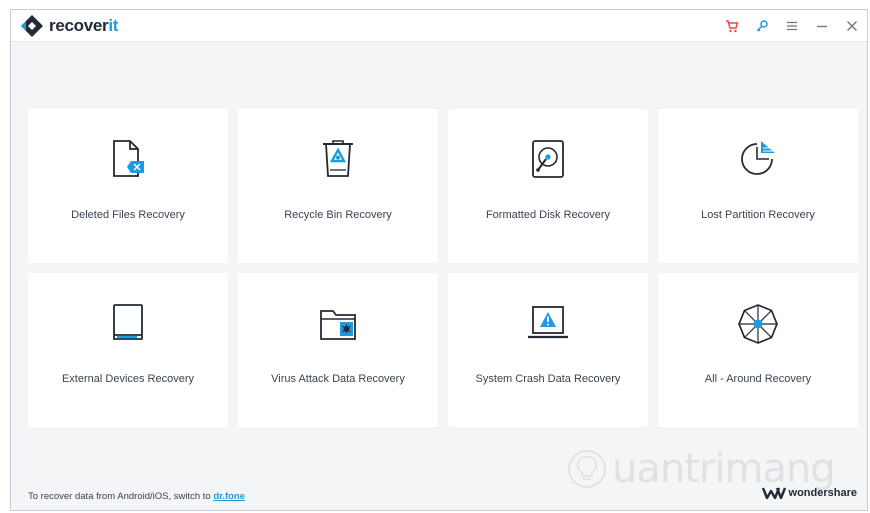 The width and height of the screenshot is (870, 513). Describe the element at coordinates (128, 215) in the screenshot. I see `card-label: Deleted Files Recovery` at that location.